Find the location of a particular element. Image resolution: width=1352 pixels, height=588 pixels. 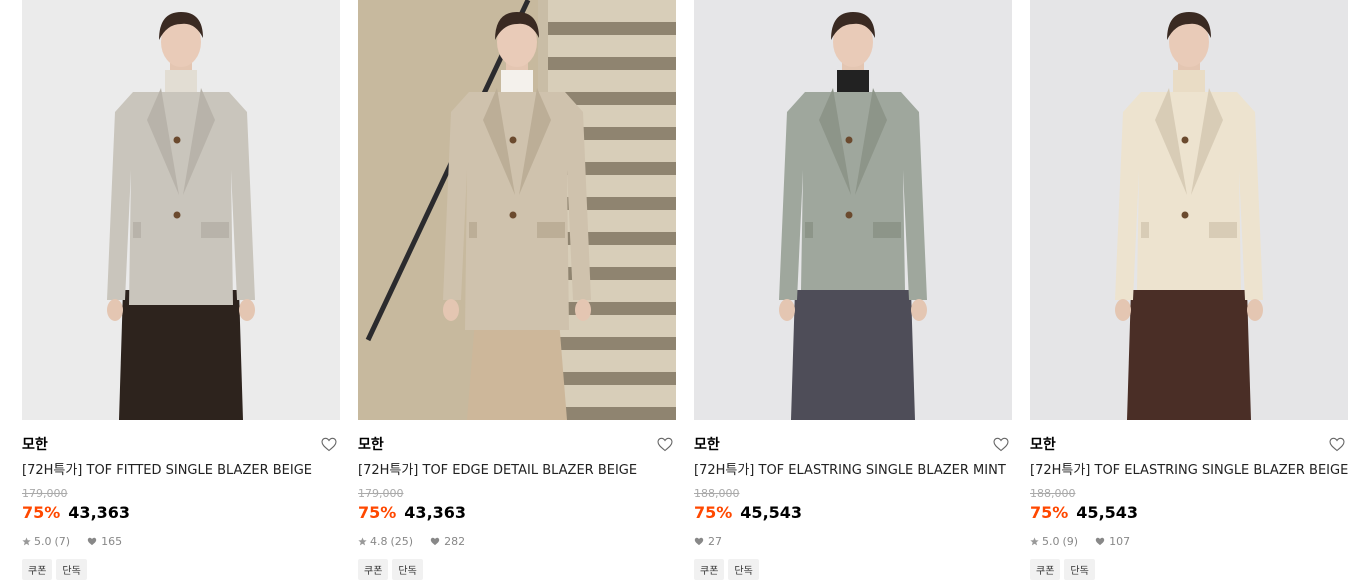

product-stats: 5.0 (7) 165 is located at coordinates (181, 541).